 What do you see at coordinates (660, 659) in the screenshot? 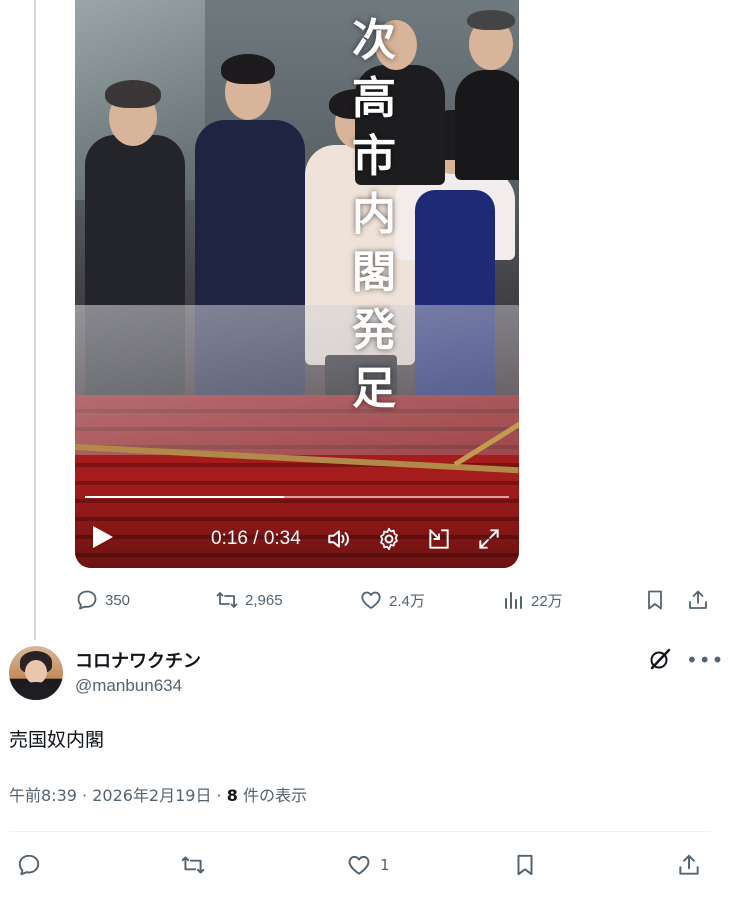
I see `grok-icon` at bounding box center [660, 659].